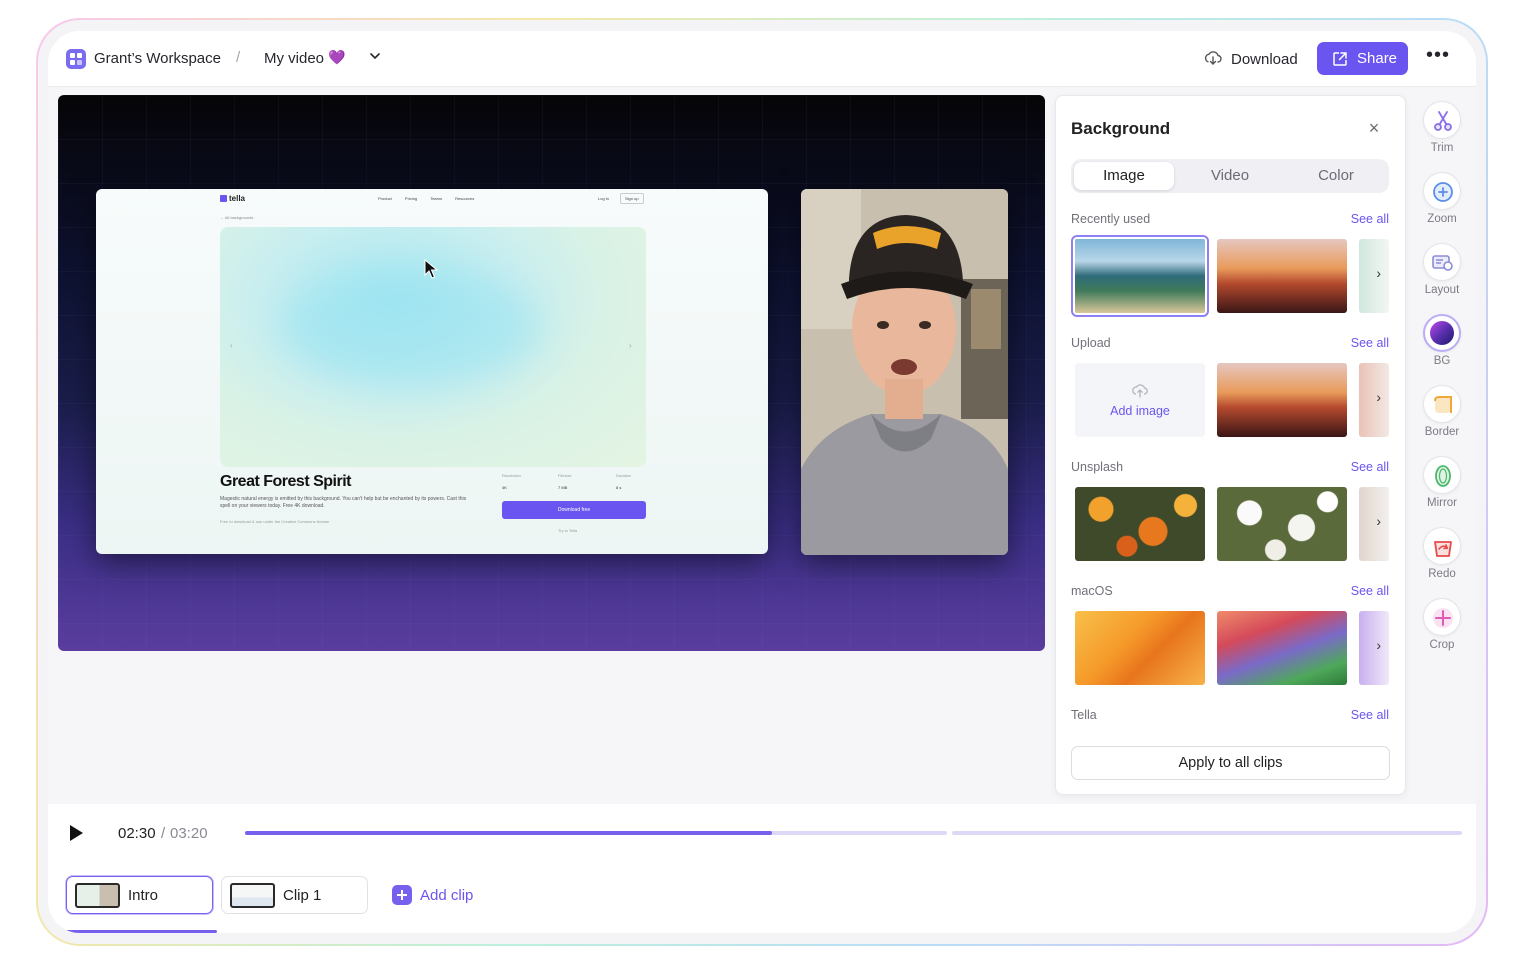 The image size is (1518, 962). What do you see at coordinates (1264, 59) in the screenshot?
I see `download-button: Download` at bounding box center [1264, 59].